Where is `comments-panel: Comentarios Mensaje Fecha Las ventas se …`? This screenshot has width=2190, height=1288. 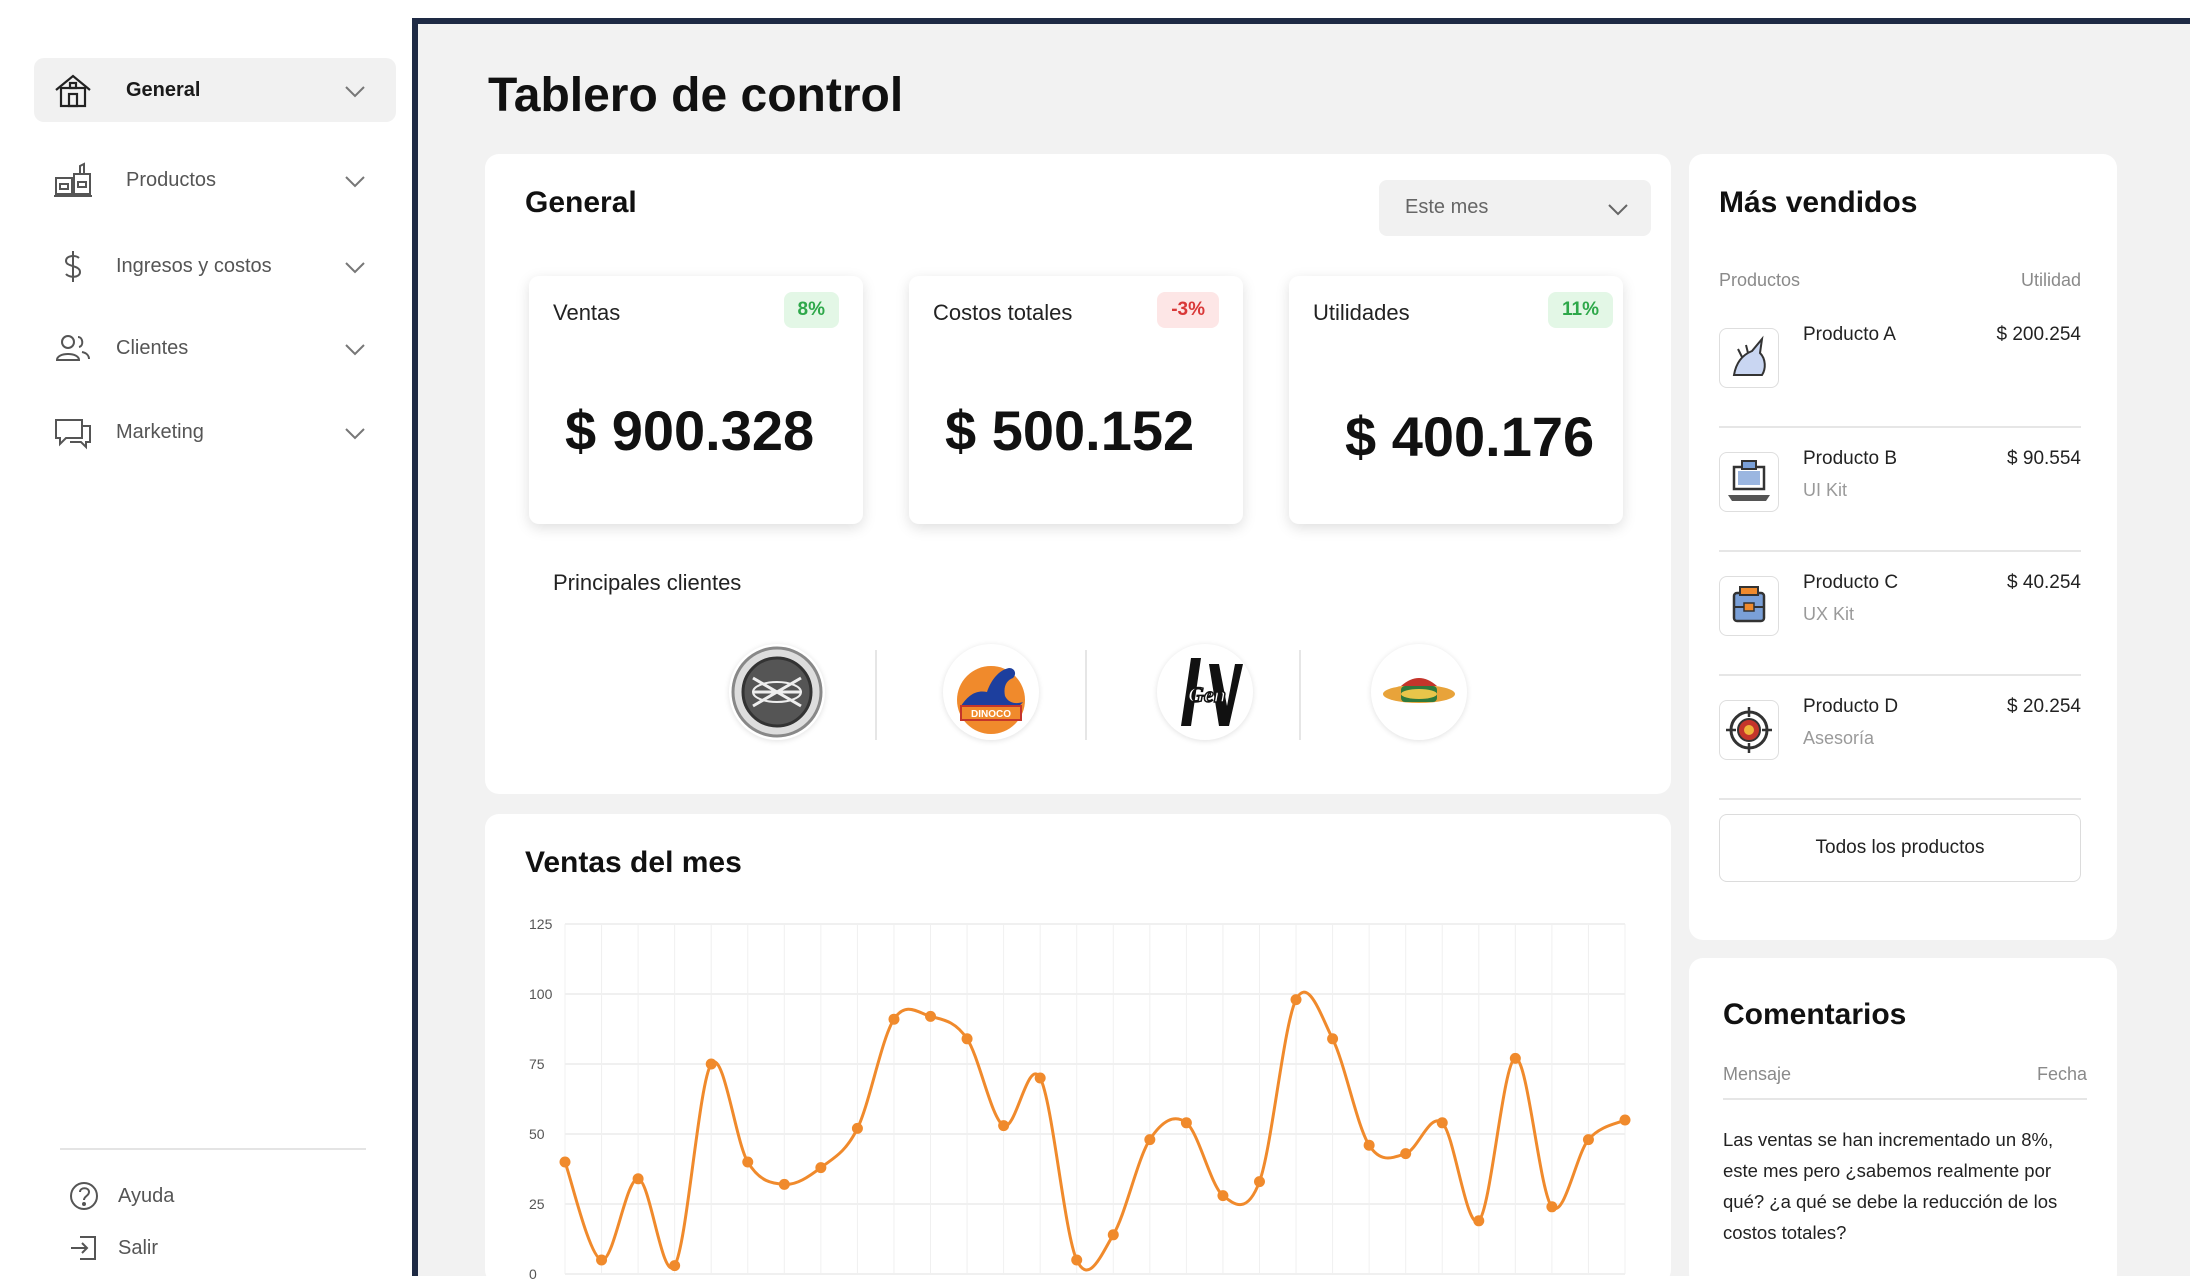 comments-panel: Comentarios Mensaje Fecha Las ventas se … is located at coordinates (1903, 1123).